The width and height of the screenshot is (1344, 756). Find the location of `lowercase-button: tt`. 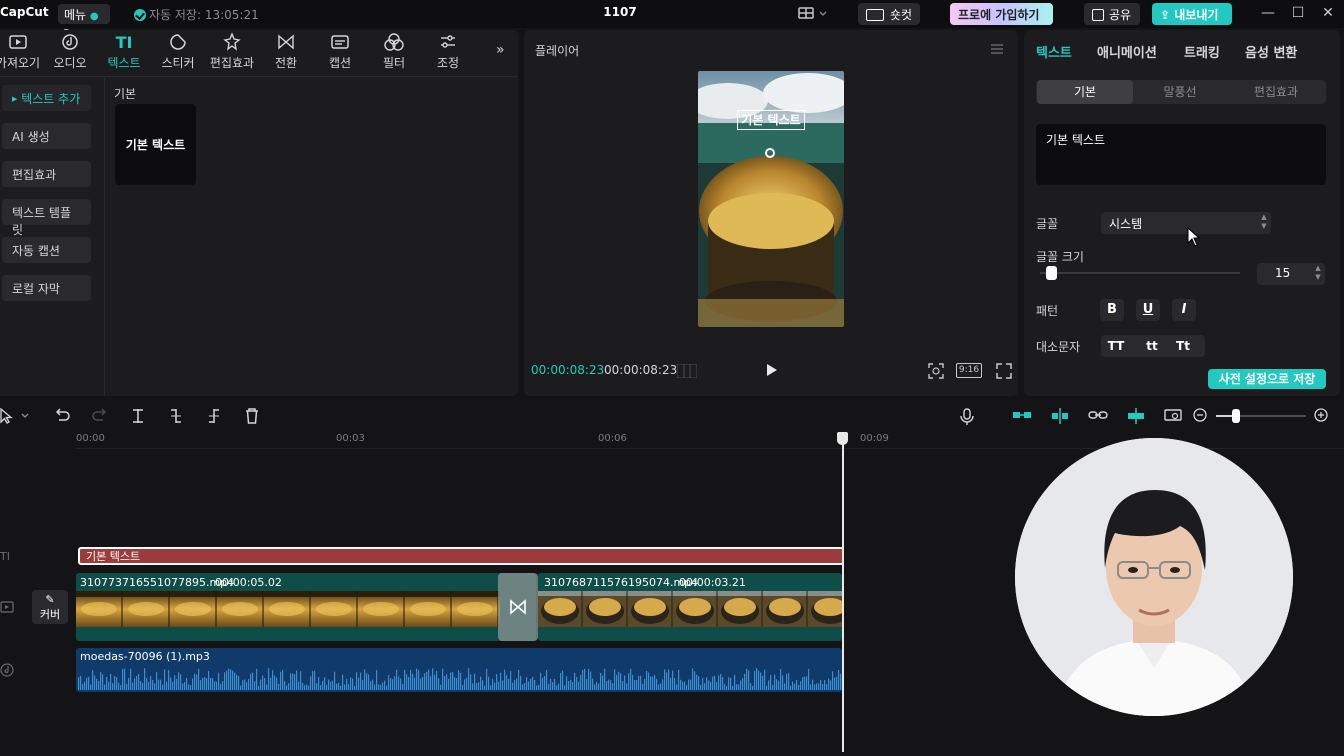

lowercase-button: tt is located at coordinates (1152, 346).